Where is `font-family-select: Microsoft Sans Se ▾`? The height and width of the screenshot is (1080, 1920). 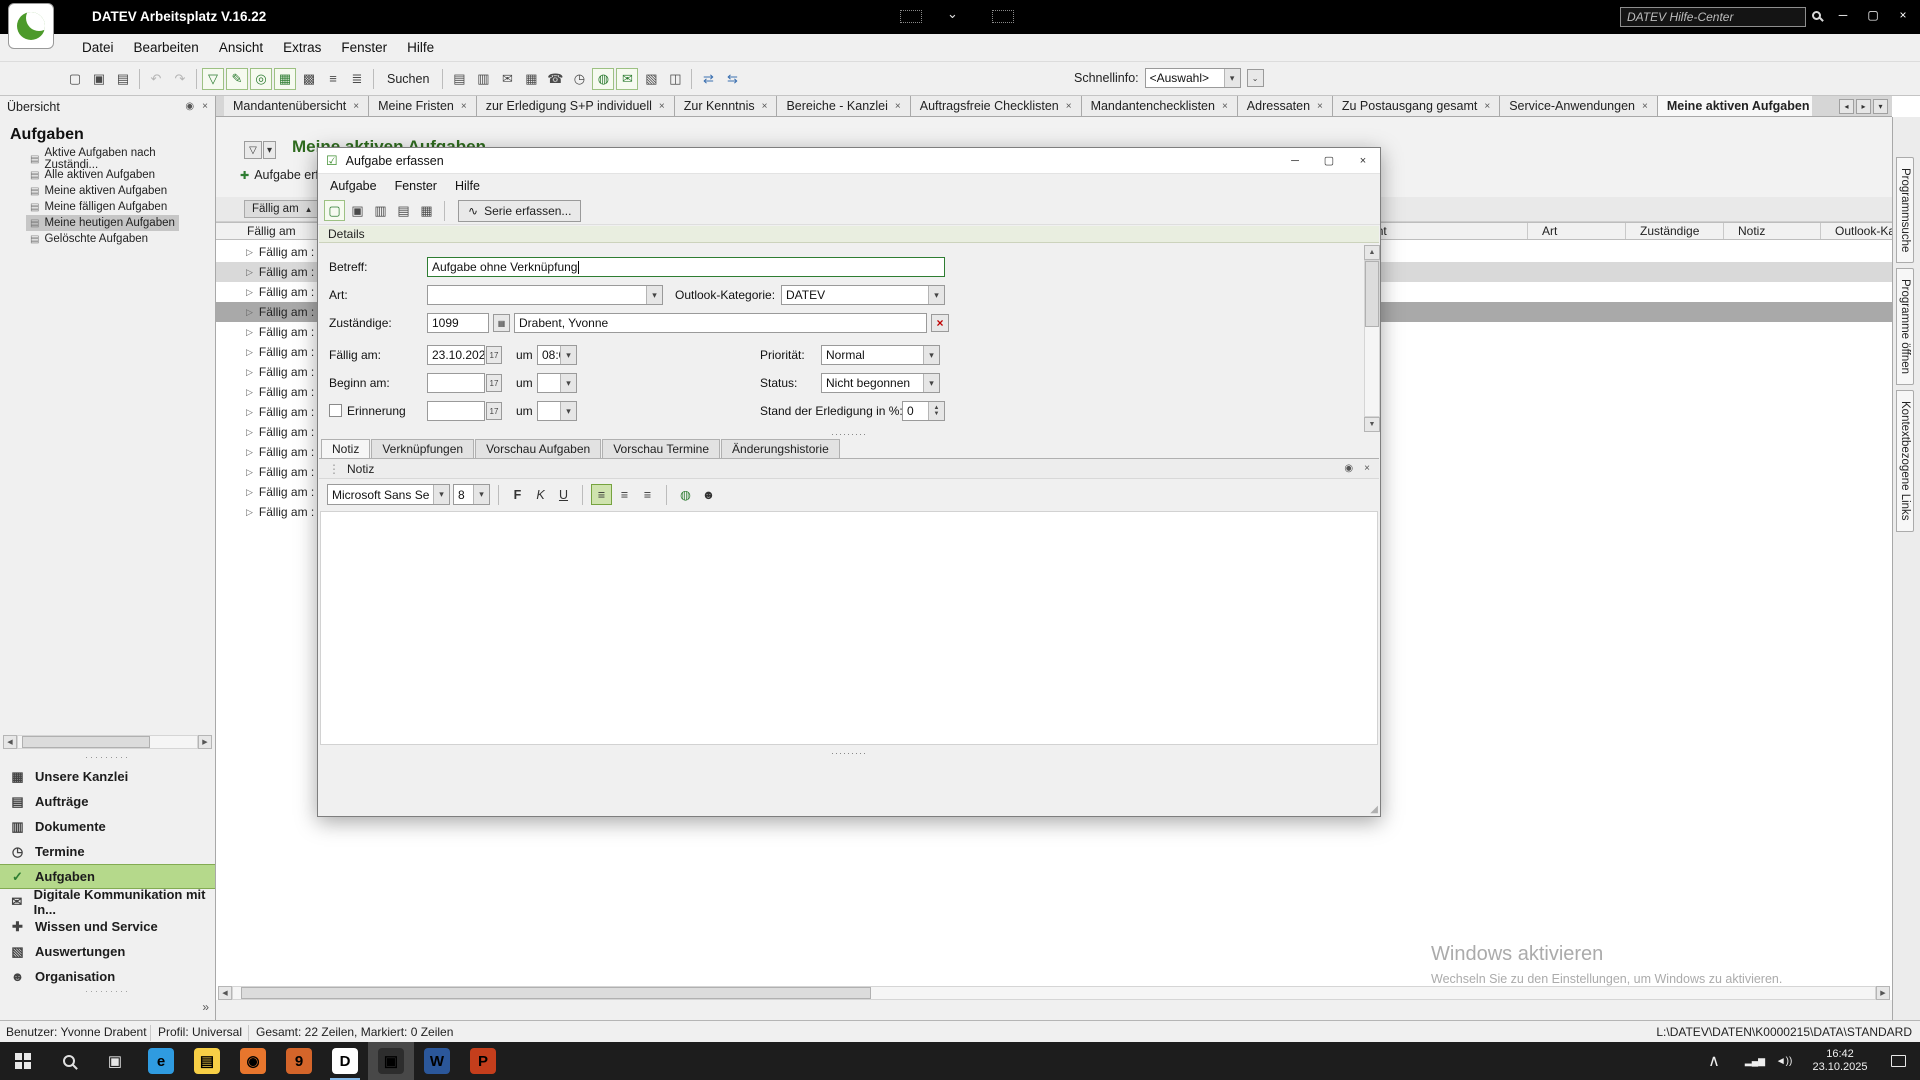
font-family-select: Microsoft Sans Se ▾ is located at coordinates (388, 494).